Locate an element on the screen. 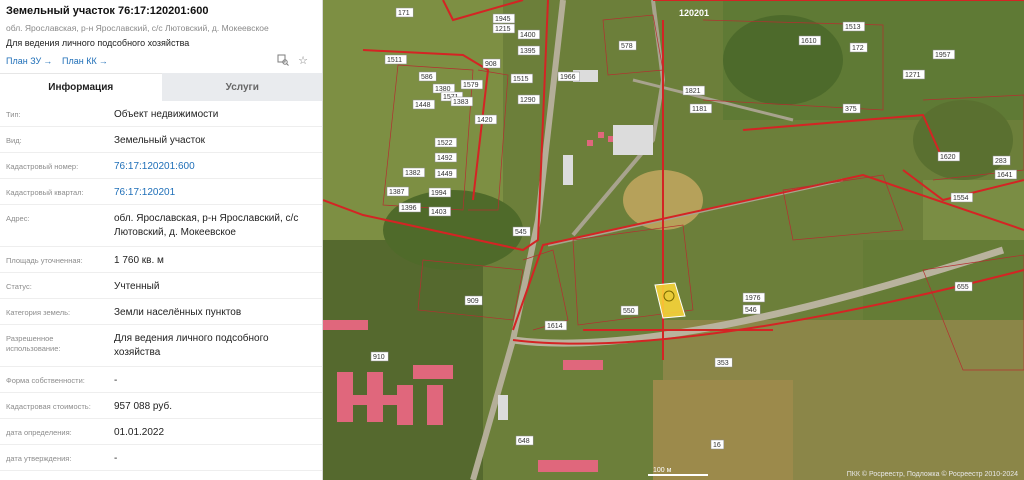 This screenshot has height=480, width=1024. plot-number: 1215 is located at coordinates (503, 29).